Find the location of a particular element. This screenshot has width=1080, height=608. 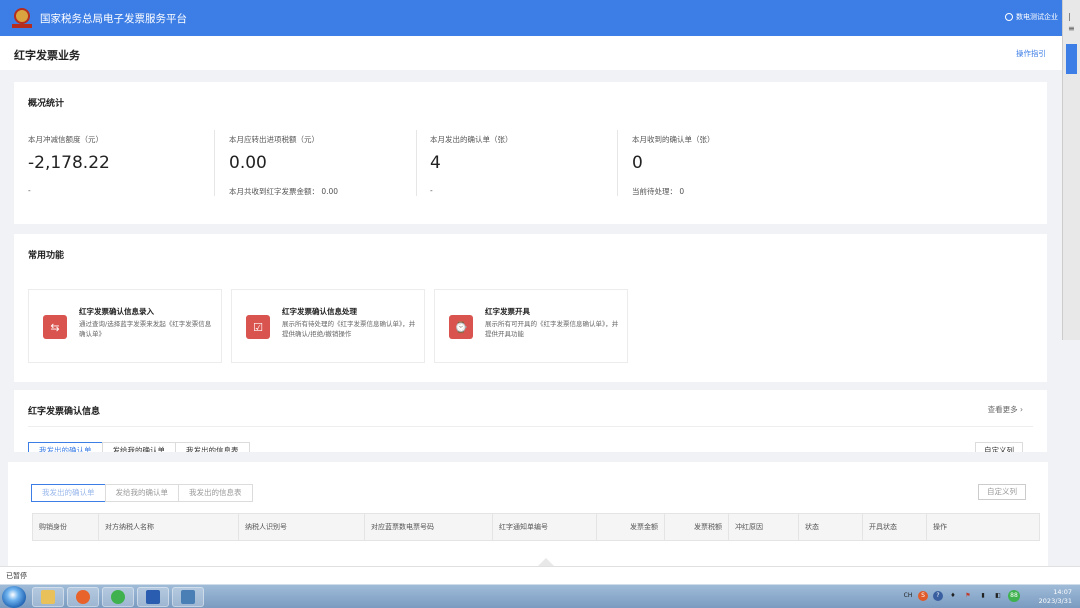

scroll-up-marker is located at coordinates (546, 562).